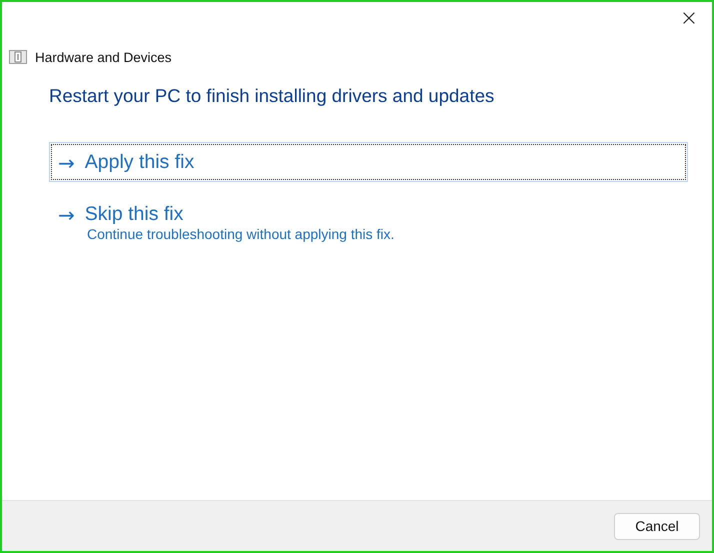 This screenshot has width=714, height=553. I want to click on heading: Restart your PC to finish installing drivers and updates, so click(272, 96).